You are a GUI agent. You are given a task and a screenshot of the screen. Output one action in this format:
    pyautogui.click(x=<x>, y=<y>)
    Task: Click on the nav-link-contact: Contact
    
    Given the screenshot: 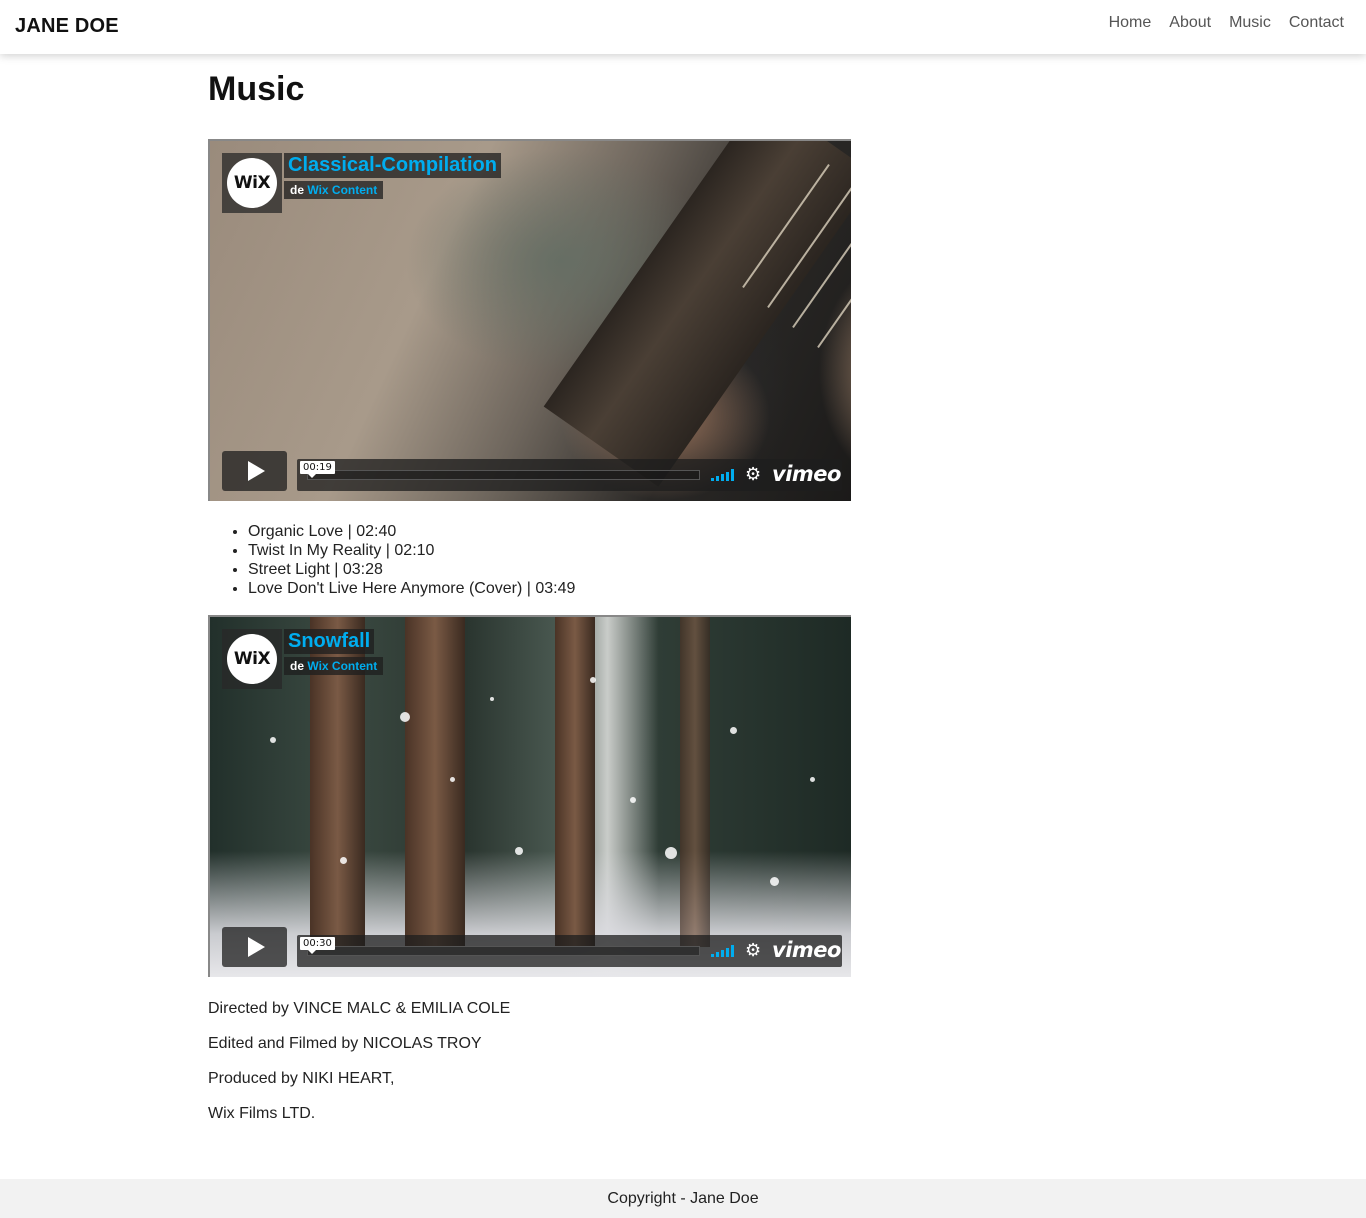 What is the action you would take?
    pyautogui.click(x=1316, y=23)
    